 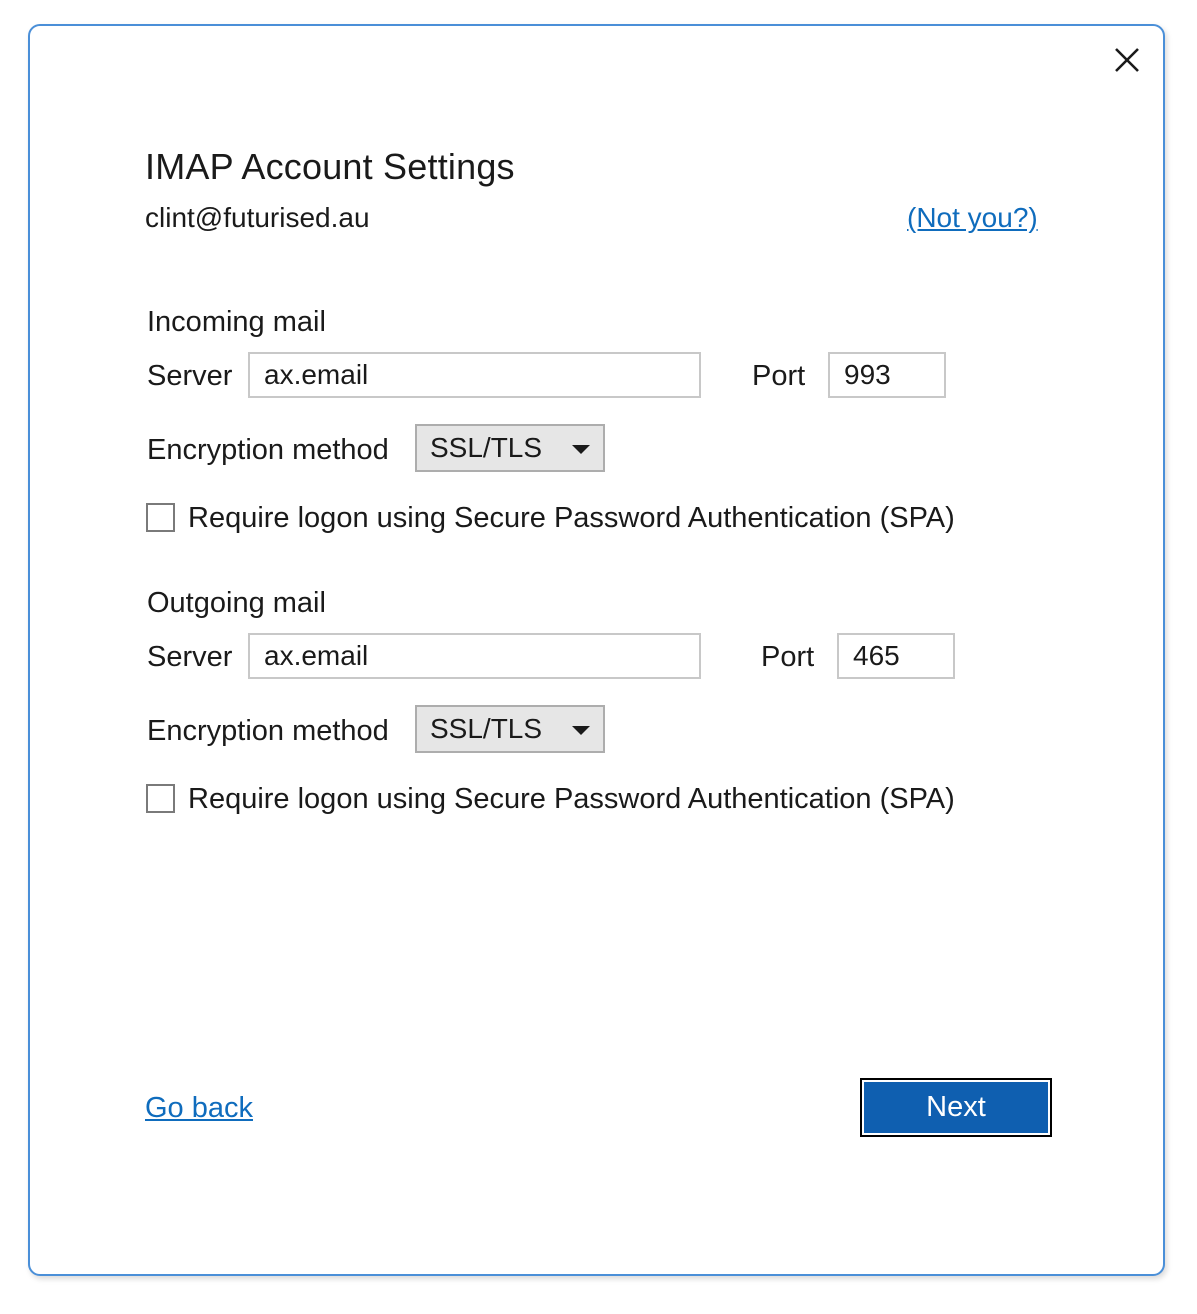 What do you see at coordinates (972, 218) in the screenshot?
I see `not-you-link: (Not you?)` at bounding box center [972, 218].